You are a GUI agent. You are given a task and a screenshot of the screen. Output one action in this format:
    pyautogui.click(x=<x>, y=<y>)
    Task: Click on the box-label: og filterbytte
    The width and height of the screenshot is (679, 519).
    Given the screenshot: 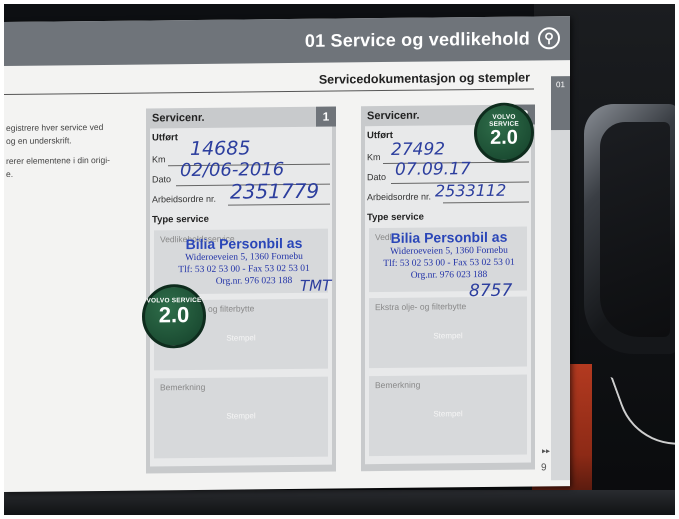 What is the action you would take?
    pyautogui.click(x=231, y=308)
    